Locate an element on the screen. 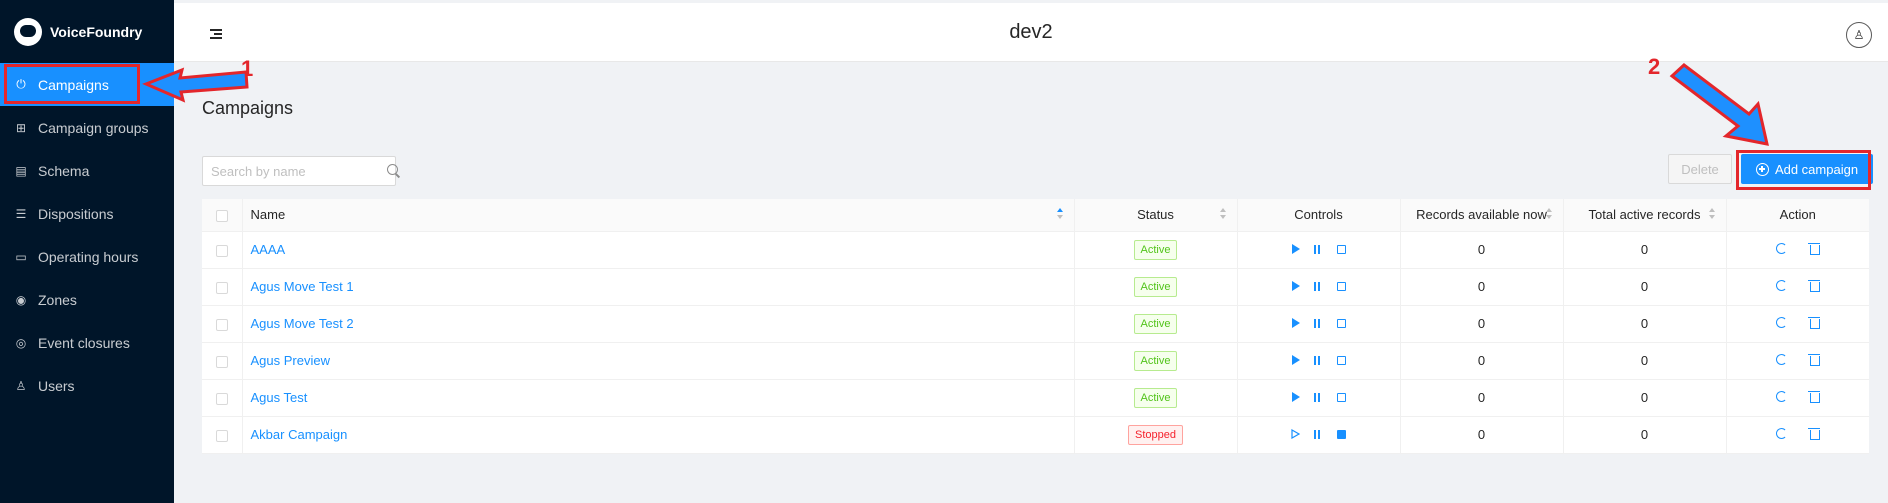 The width and height of the screenshot is (1888, 503). name-cell: Agus Move Test 1 is located at coordinates (658, 287).